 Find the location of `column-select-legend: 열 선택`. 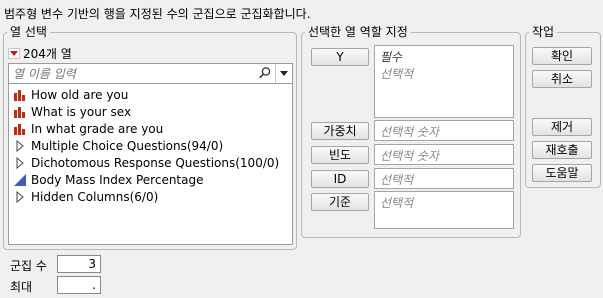

column-select-legend: 열 선택 is located at coordinates (28, 32).